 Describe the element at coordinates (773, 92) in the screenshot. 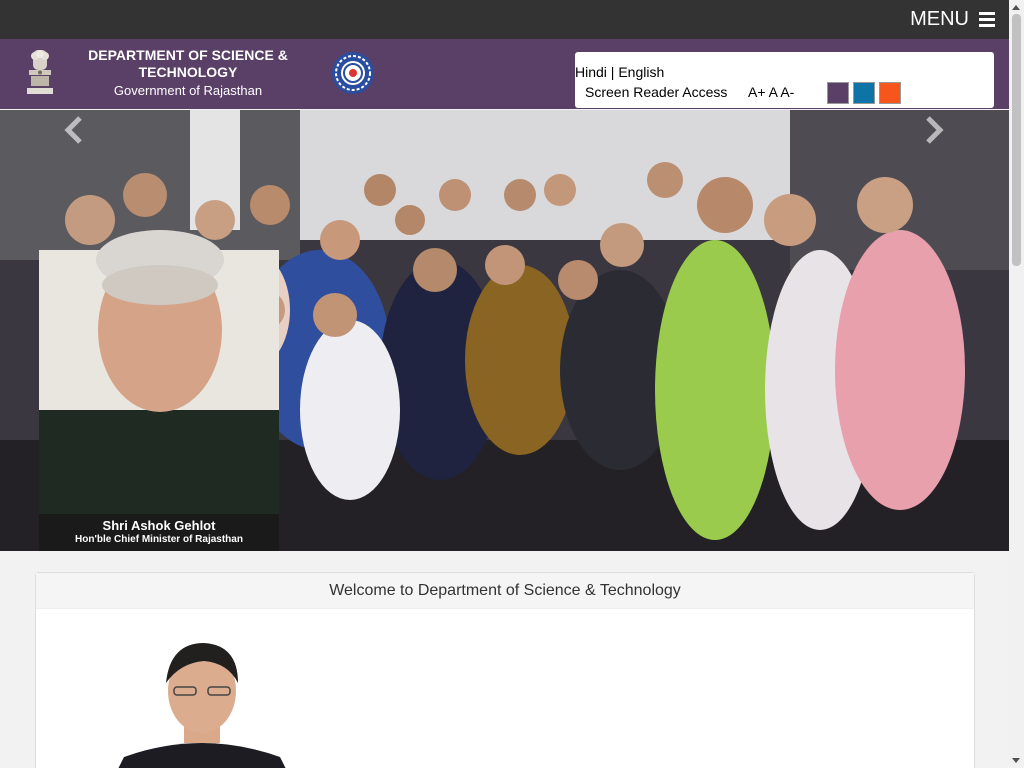

I see `font-normal-button: A` at that location.